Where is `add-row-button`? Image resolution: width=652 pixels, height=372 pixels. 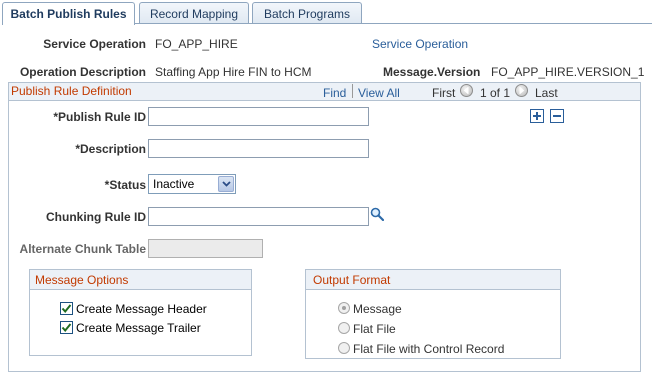
add-row-button is located at coordinates (537, 116).